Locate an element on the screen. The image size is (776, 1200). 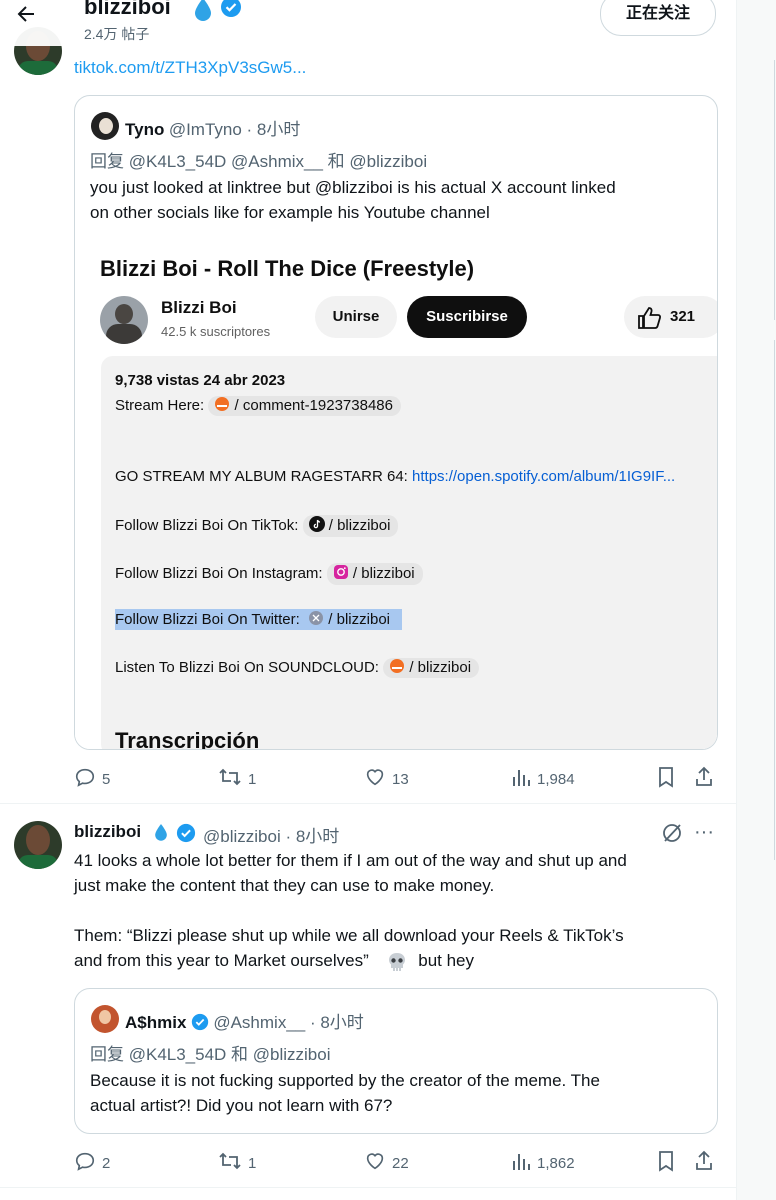
share-icon is located at coordinates (707, 1163).